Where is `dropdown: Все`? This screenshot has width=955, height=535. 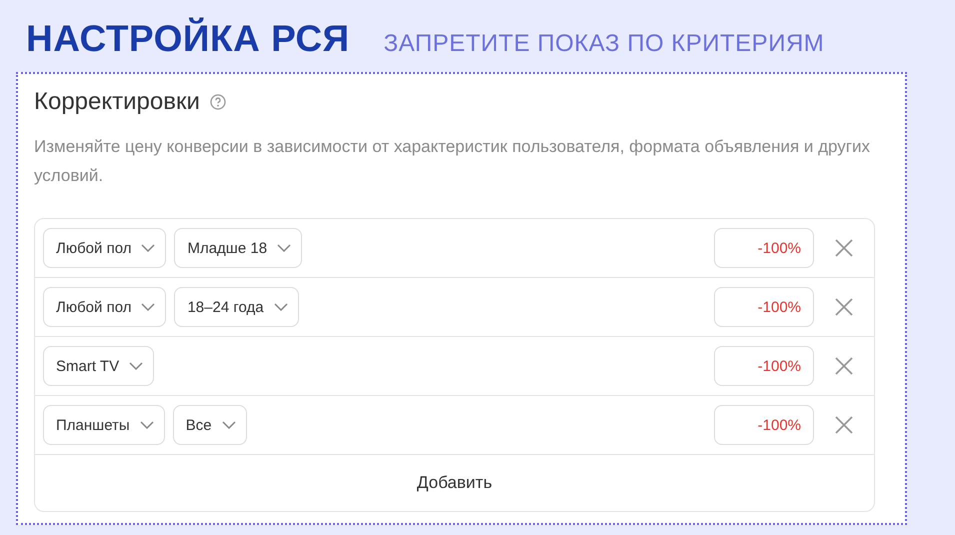
dropdown: Все is located at coordinates (209, 425).